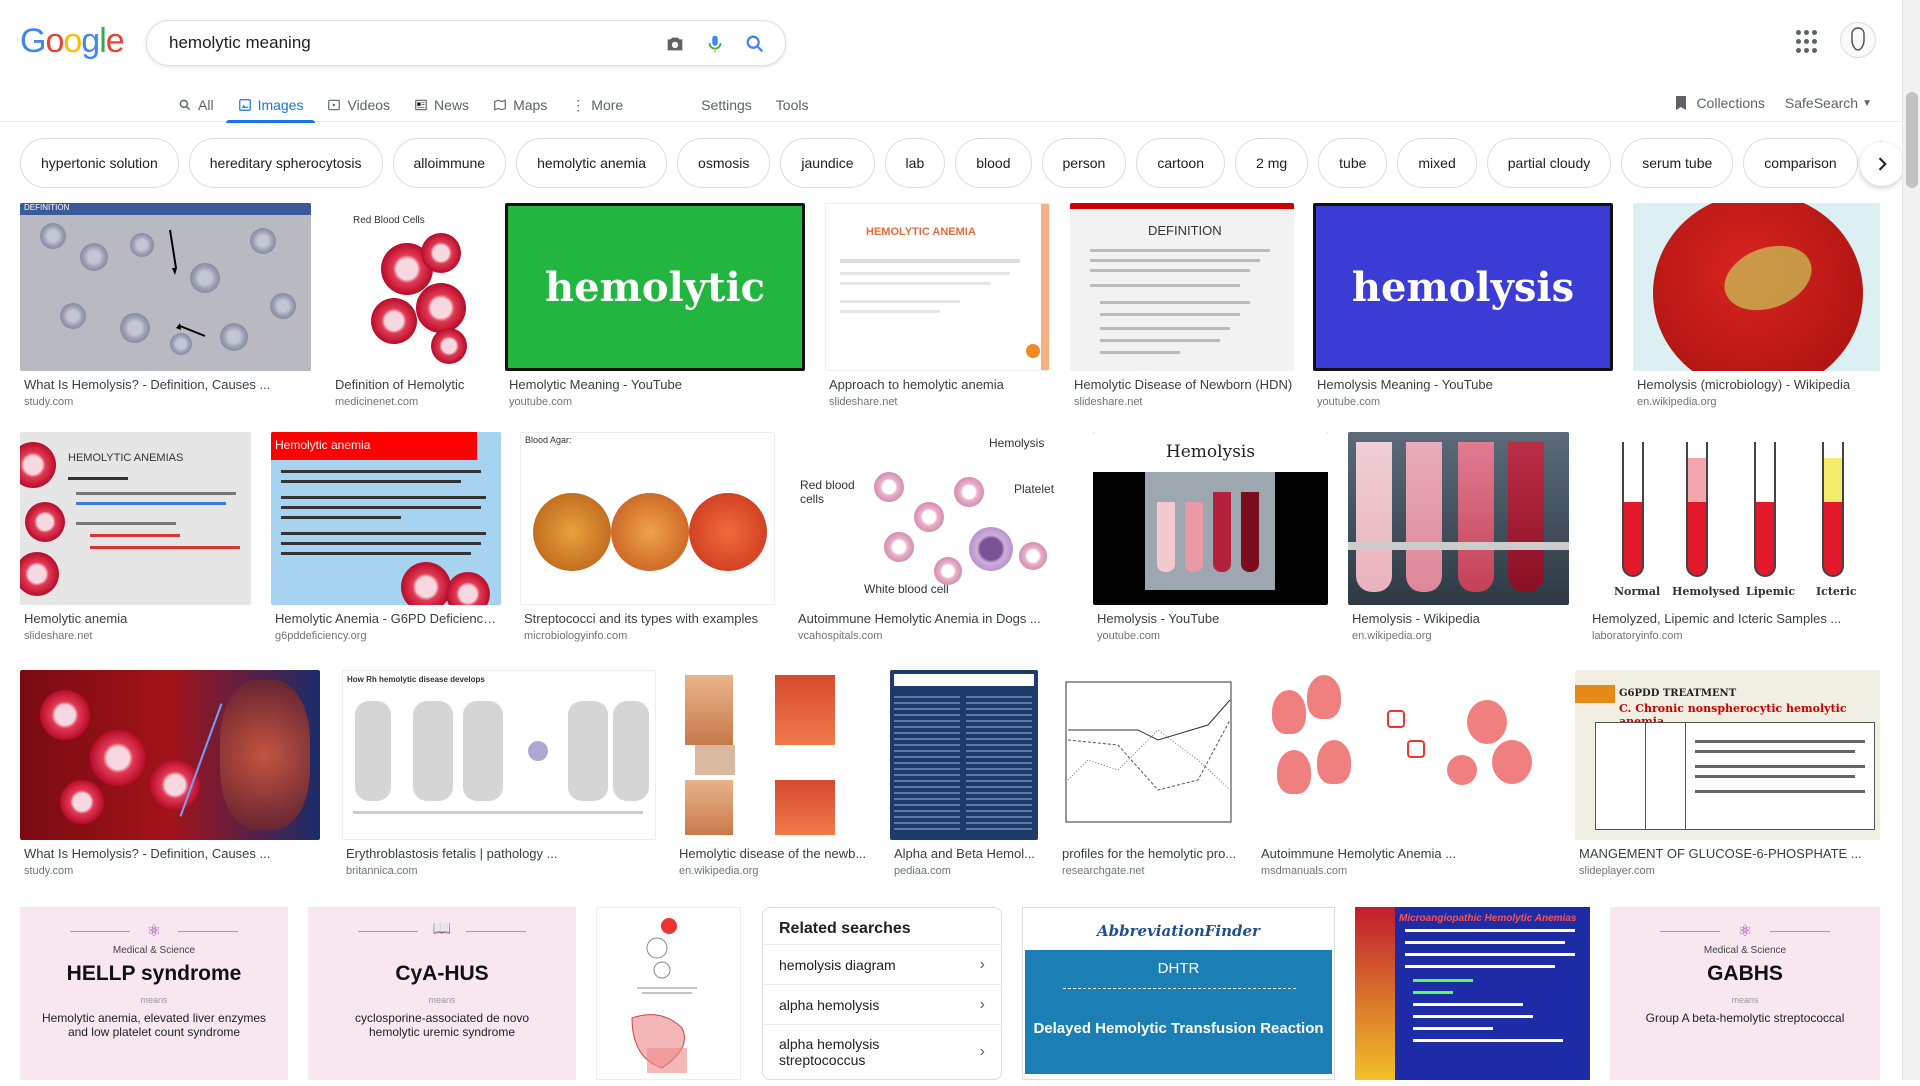 Image resolution: width=1920 pixels, height=1086 pixels. What do you see at coordinates (1108, 402) in the screenshot?
I see `result-source: slideshare.net` at bounding box center [1108, 402].